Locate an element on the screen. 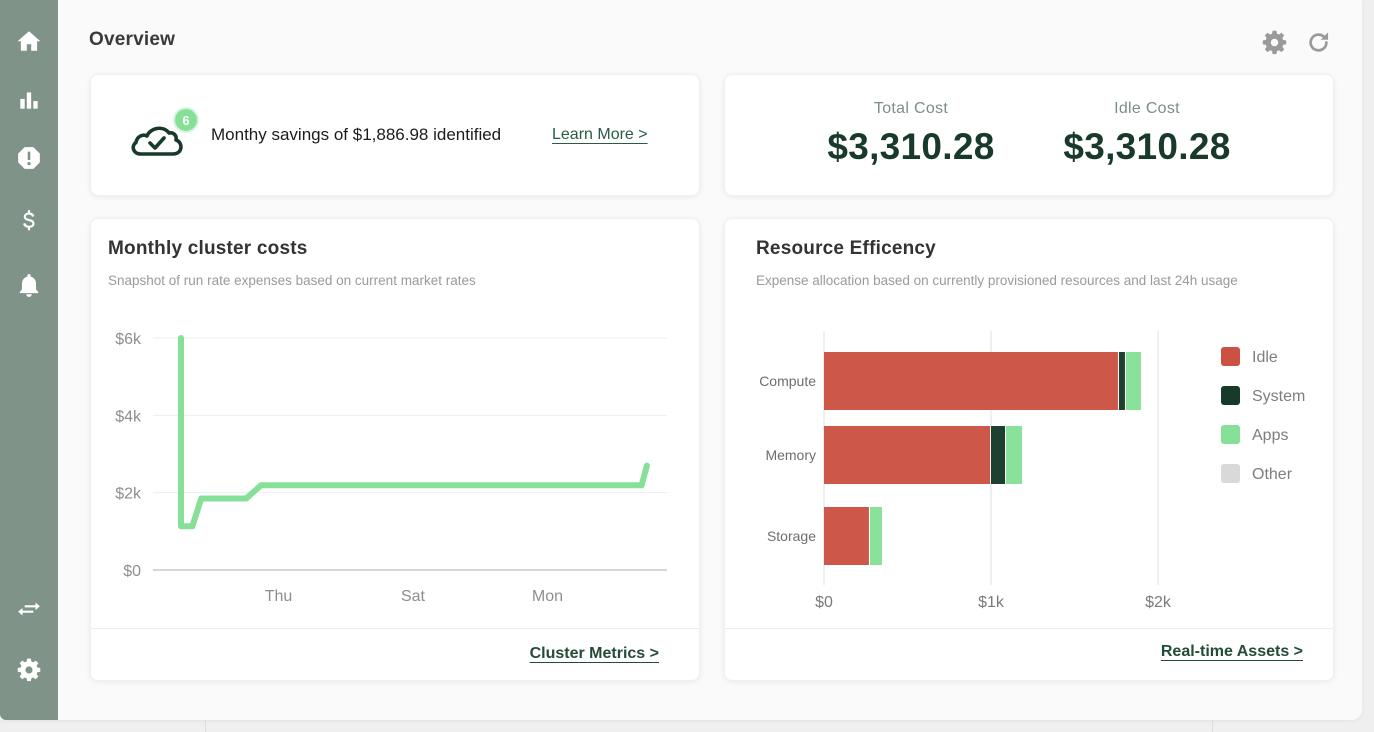 This screenshot has height=732, width=1374. alert-octagon-icon is located at coordinates (29, 158).